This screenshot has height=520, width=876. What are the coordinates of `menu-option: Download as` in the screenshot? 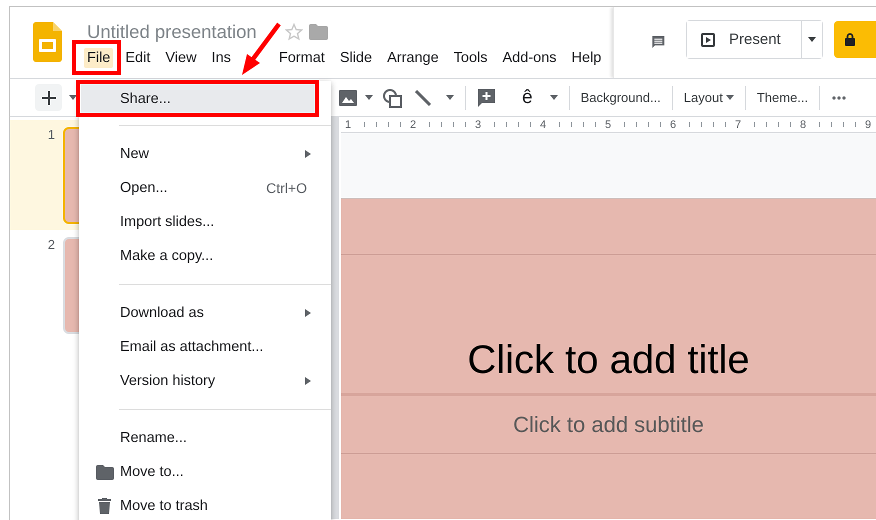 It's located at (205, 313).